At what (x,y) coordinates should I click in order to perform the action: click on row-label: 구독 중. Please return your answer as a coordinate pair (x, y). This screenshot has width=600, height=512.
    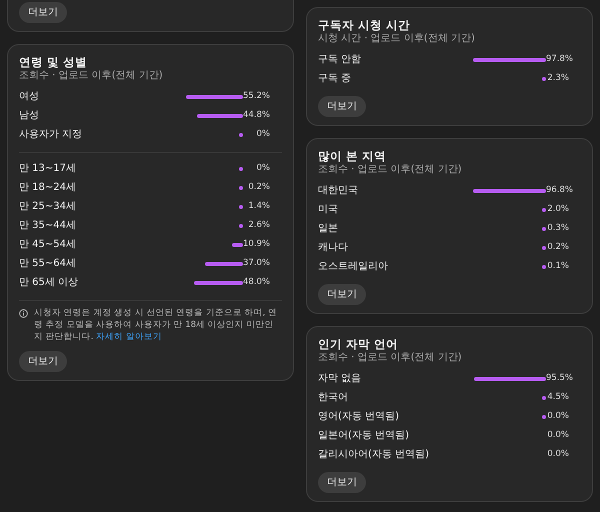
    Looking at the image, I should click on (335, 79).